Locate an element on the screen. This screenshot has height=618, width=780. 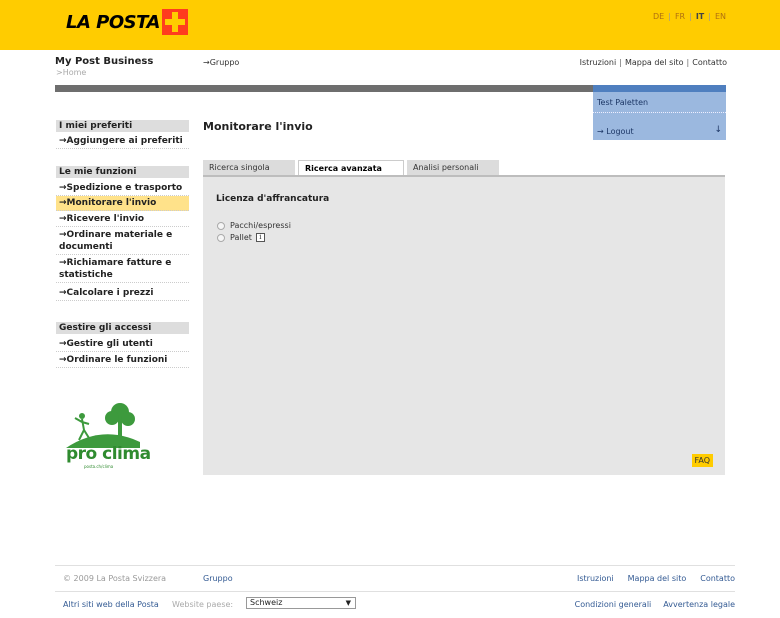
option-pacchi-label: Pacchi/espressi is located at coordinates (260, 225).